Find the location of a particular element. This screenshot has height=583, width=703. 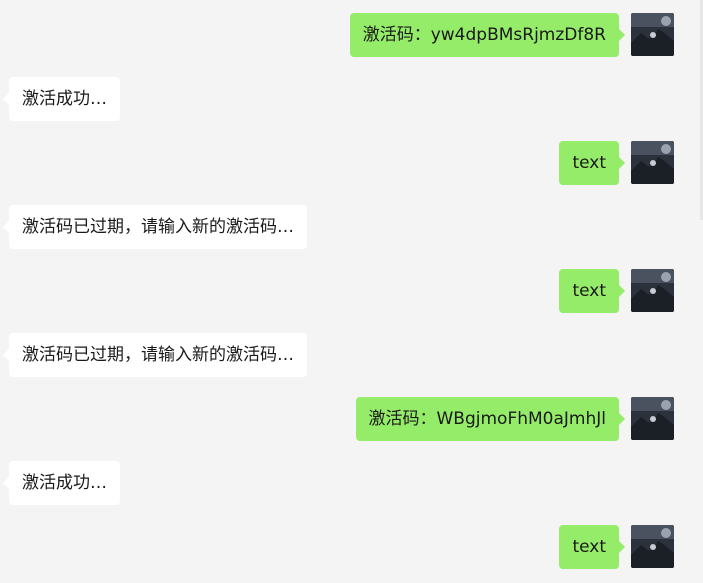

message-bubble-outgoing: 激活码：yw4dpBMsRjmzDf8R is located at coordinates (487, 35).